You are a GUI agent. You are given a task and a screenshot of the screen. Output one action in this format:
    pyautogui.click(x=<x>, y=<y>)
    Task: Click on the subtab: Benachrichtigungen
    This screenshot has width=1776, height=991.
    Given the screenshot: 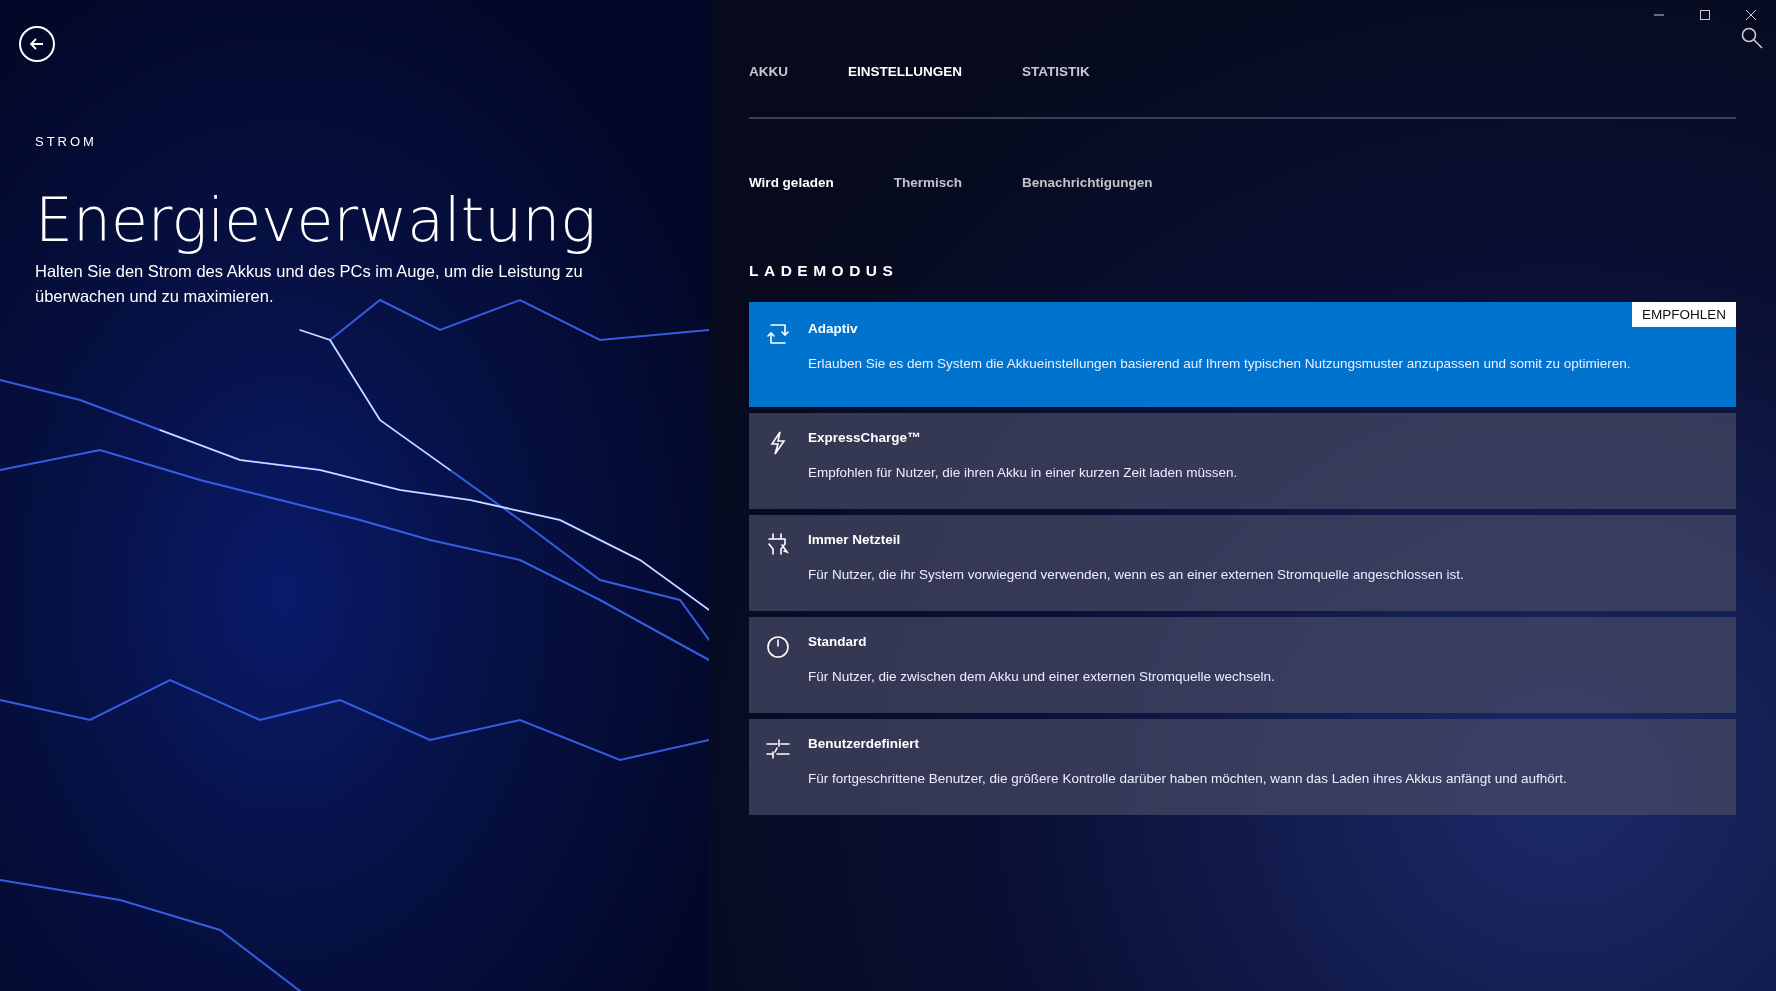 What is the action you would take?
    pyautogui.click(x=1087, y=182)
    